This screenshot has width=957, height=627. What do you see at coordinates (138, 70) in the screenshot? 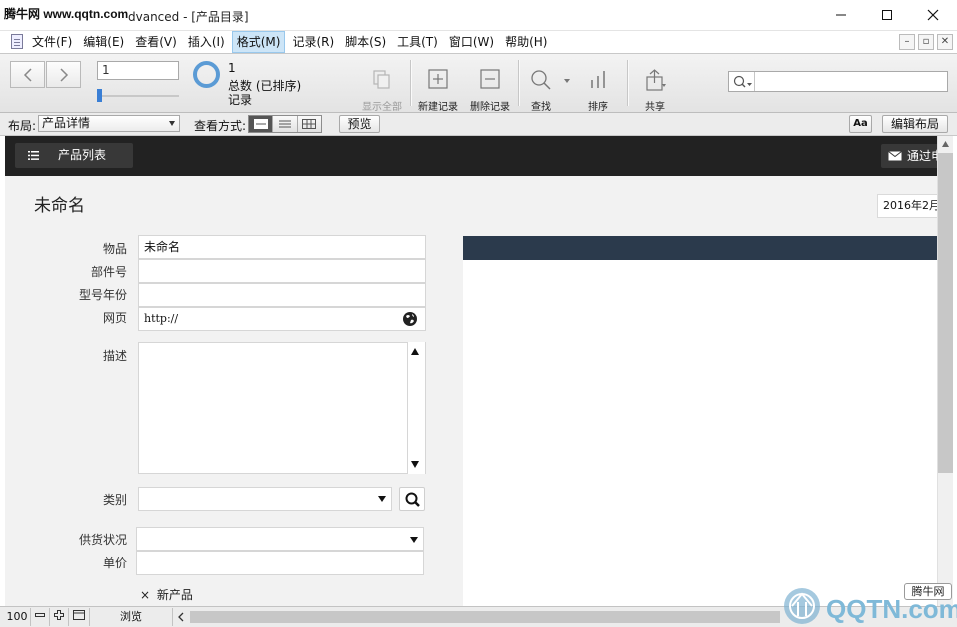
I see `record-number-input: 1` at bounding box center [138, 70].